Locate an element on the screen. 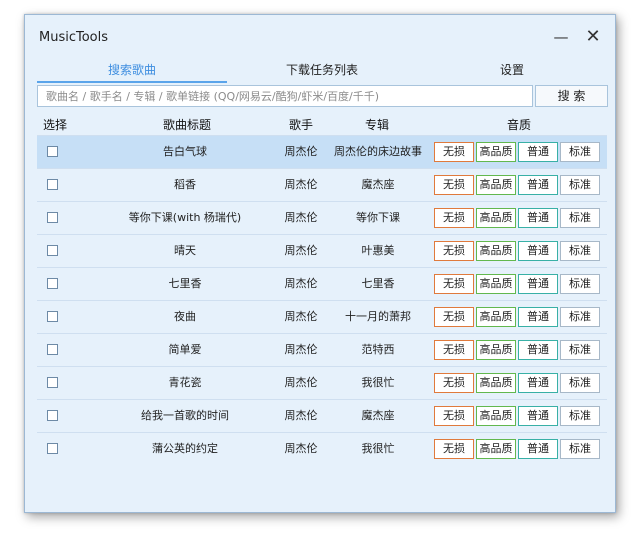 The width and height of the screenshot is (640, 548). search-input is located at coordinates (285, 96).